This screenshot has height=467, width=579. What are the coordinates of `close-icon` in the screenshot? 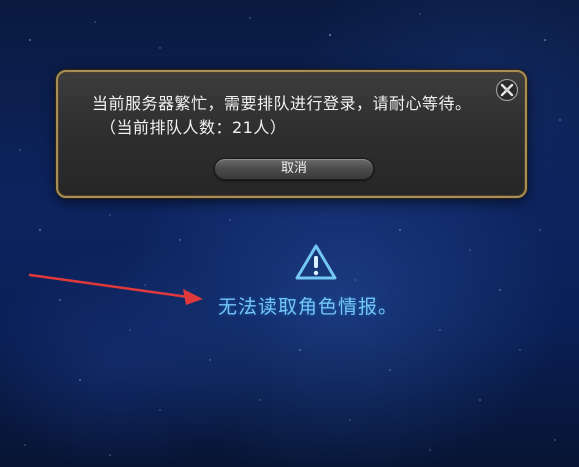 It's located at (507, 90).